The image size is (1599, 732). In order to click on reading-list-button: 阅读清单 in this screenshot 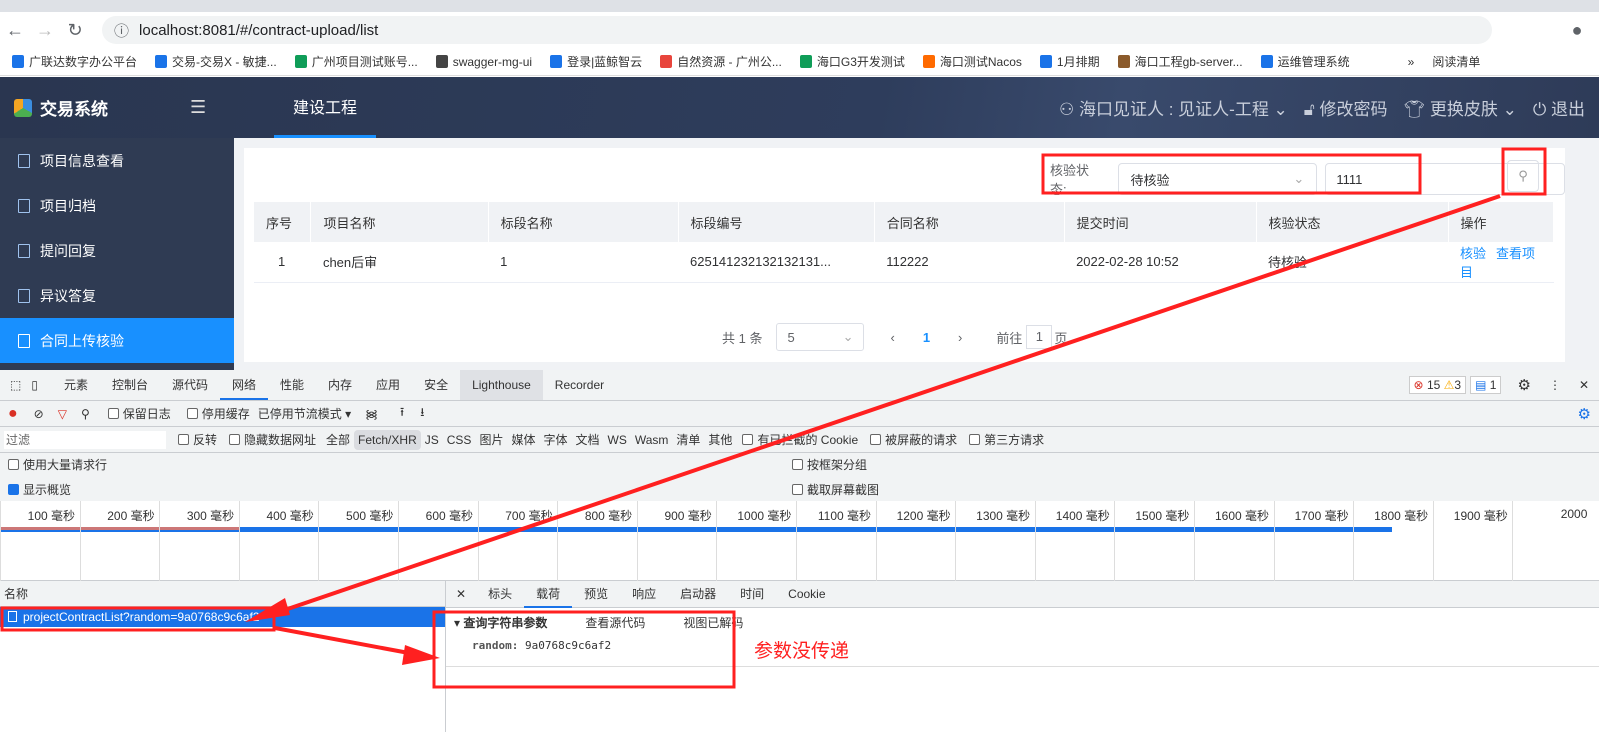, I will do `click(1456, 61)`.